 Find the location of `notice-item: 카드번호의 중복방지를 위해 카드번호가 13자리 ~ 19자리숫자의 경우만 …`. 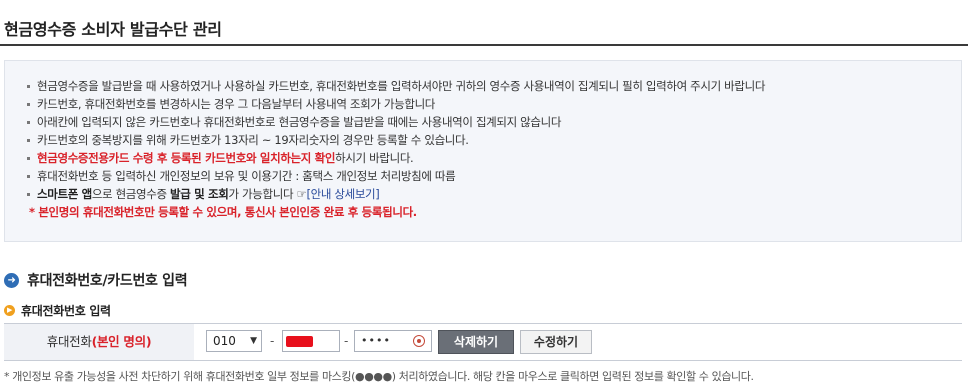

notice-item: 카드번호의 중복방지를 위해 카드번호가 13자리 ~ 19자리숫자의 경우만 … is located at coordinates (494, 140).